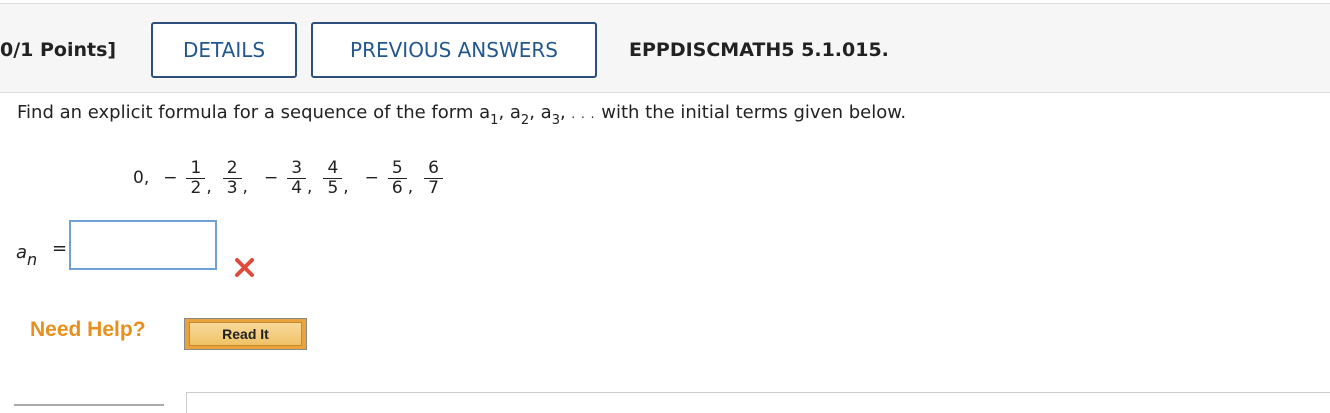 This screenshot has height=413, width=1330. Describe the element at coordinates (297, 167) in the screenshot. I see `numerator: 3` at that location.